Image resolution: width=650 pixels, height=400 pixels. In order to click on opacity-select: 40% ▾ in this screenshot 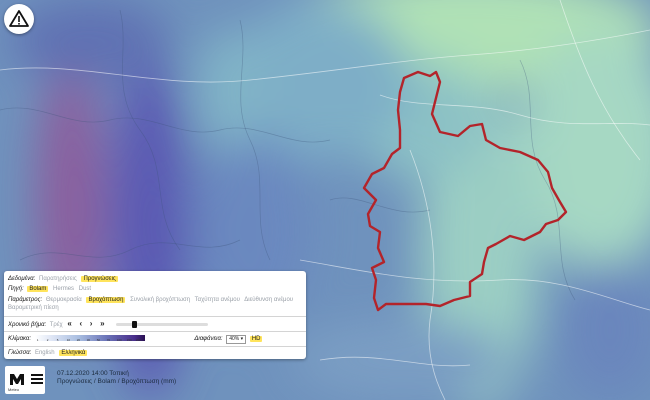, I will do `click(236, 339)`.